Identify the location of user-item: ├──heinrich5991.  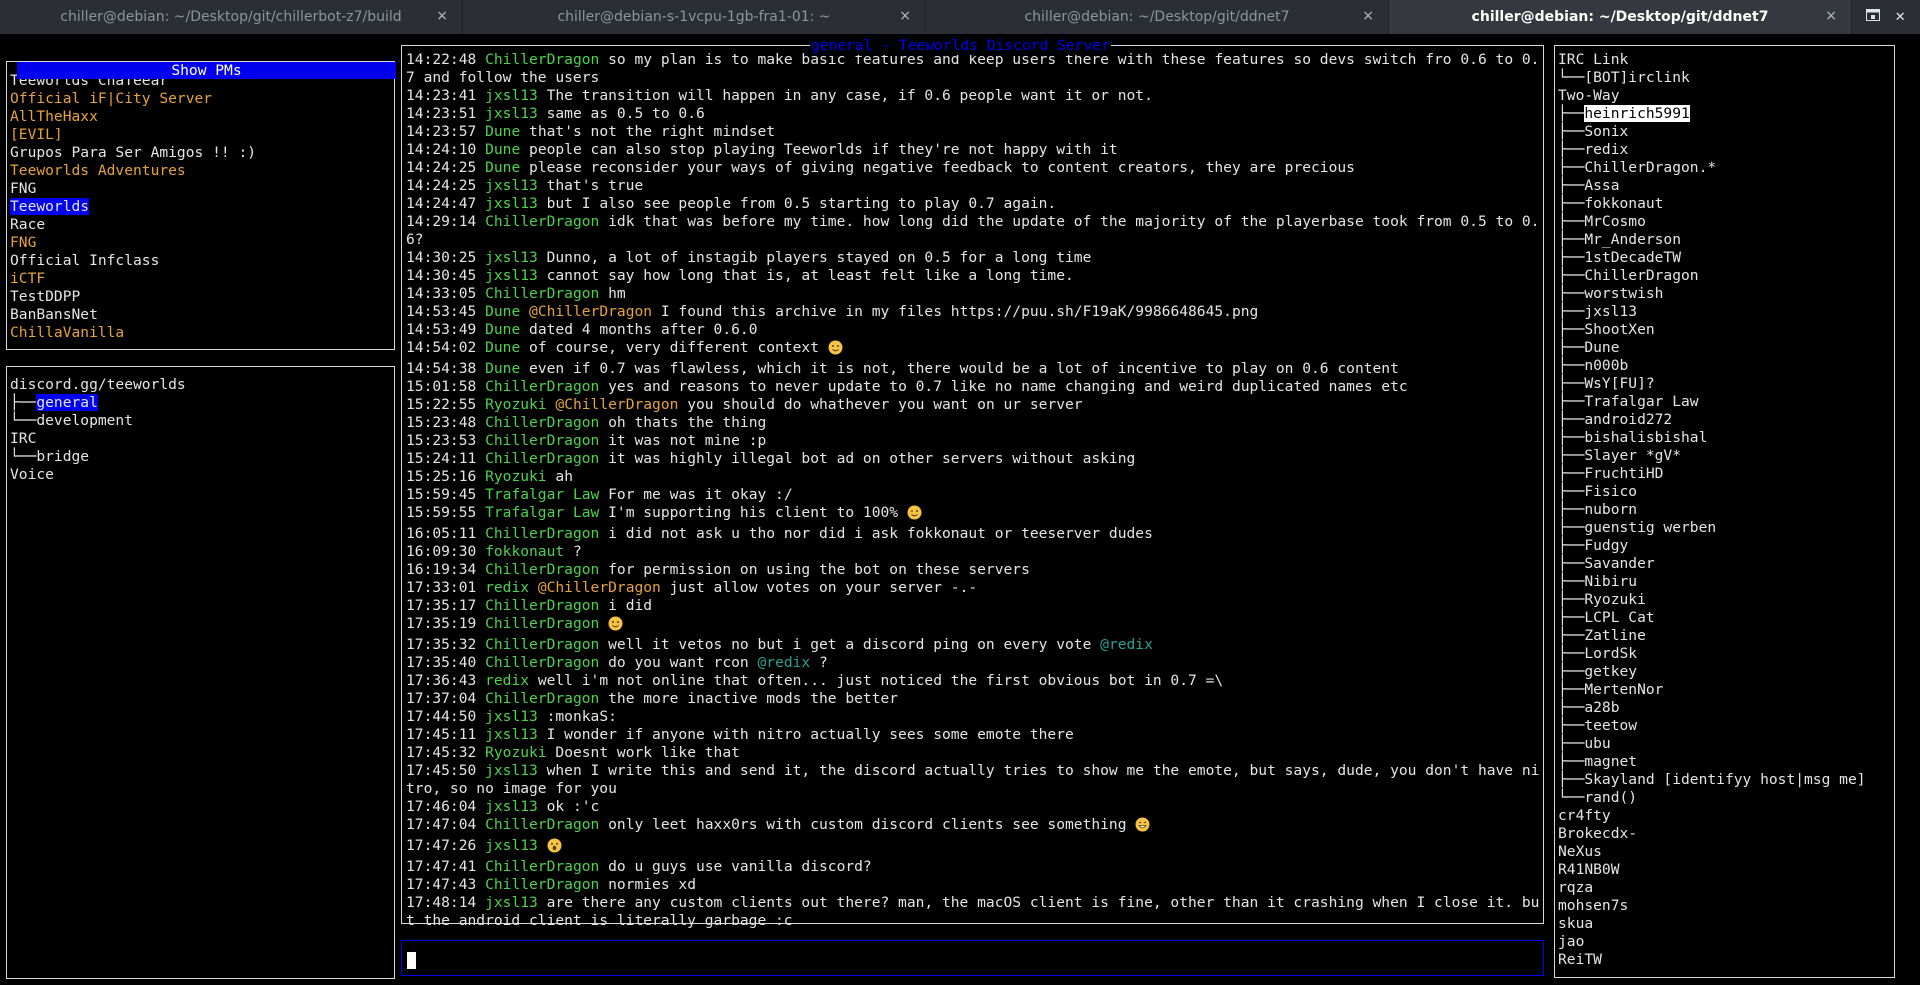
(1726, 114).